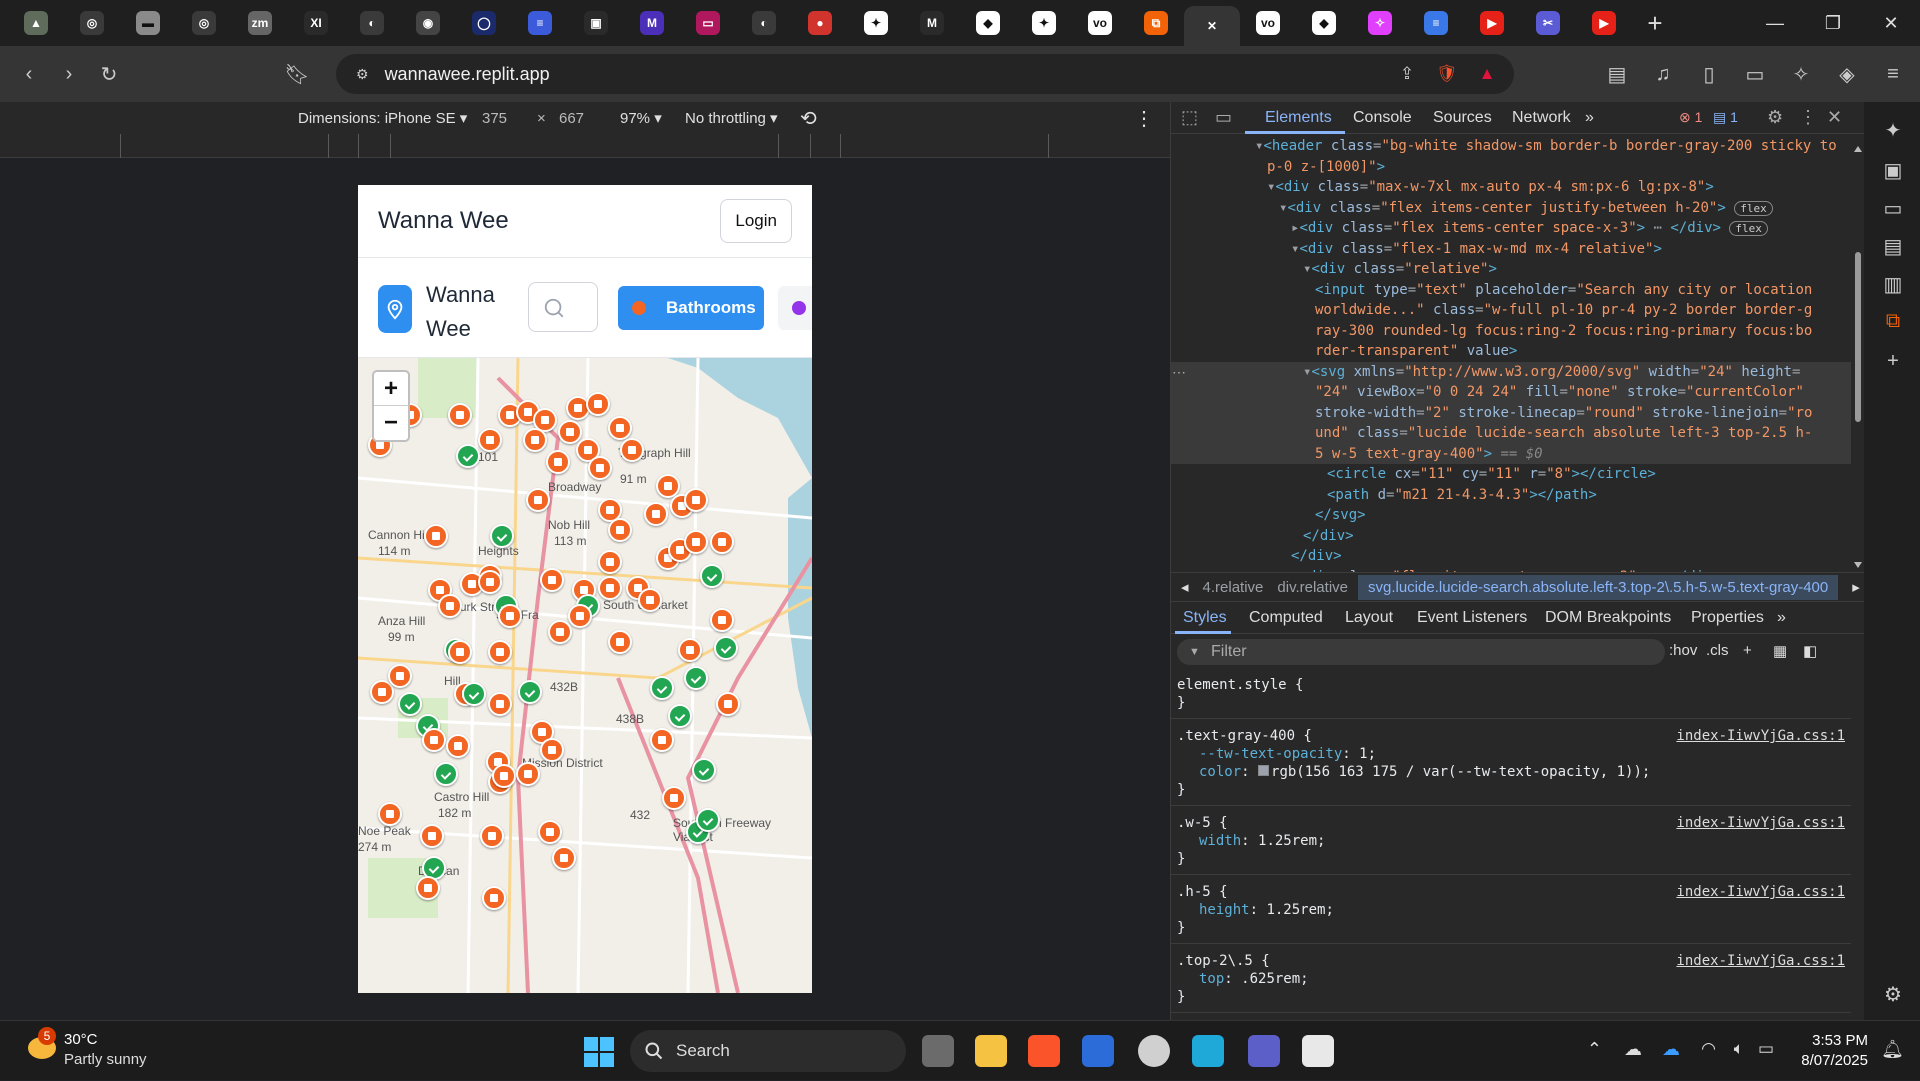 The image size is (1920, 1081). Describe the element at coordinates (925, 74) in the screenshot. I see `address-bar: ⚙ wannawee.replit.app ⇪ 🛡︎ ▲` at that location.